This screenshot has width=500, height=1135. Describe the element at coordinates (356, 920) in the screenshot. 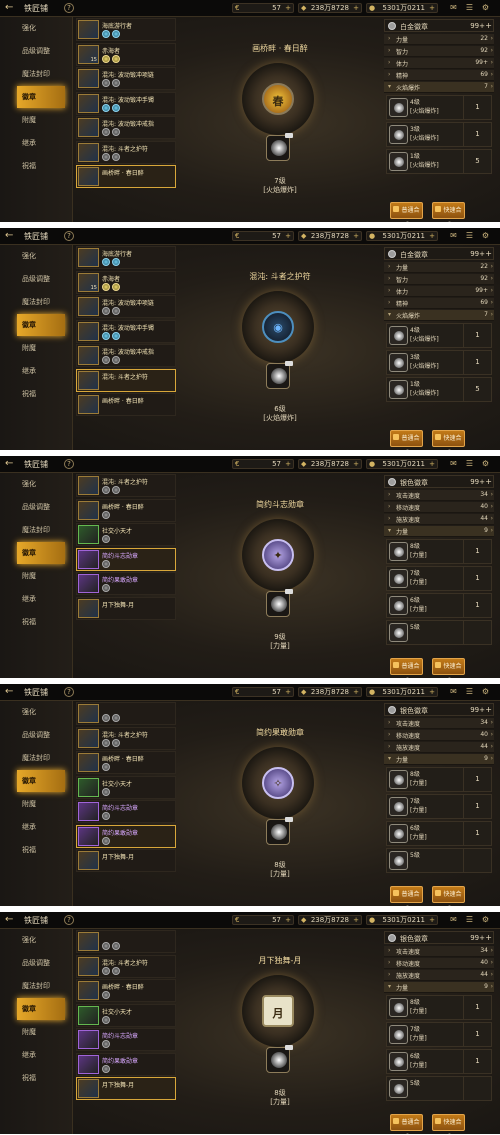

I see `gem-currency-add-button: +` at that location.